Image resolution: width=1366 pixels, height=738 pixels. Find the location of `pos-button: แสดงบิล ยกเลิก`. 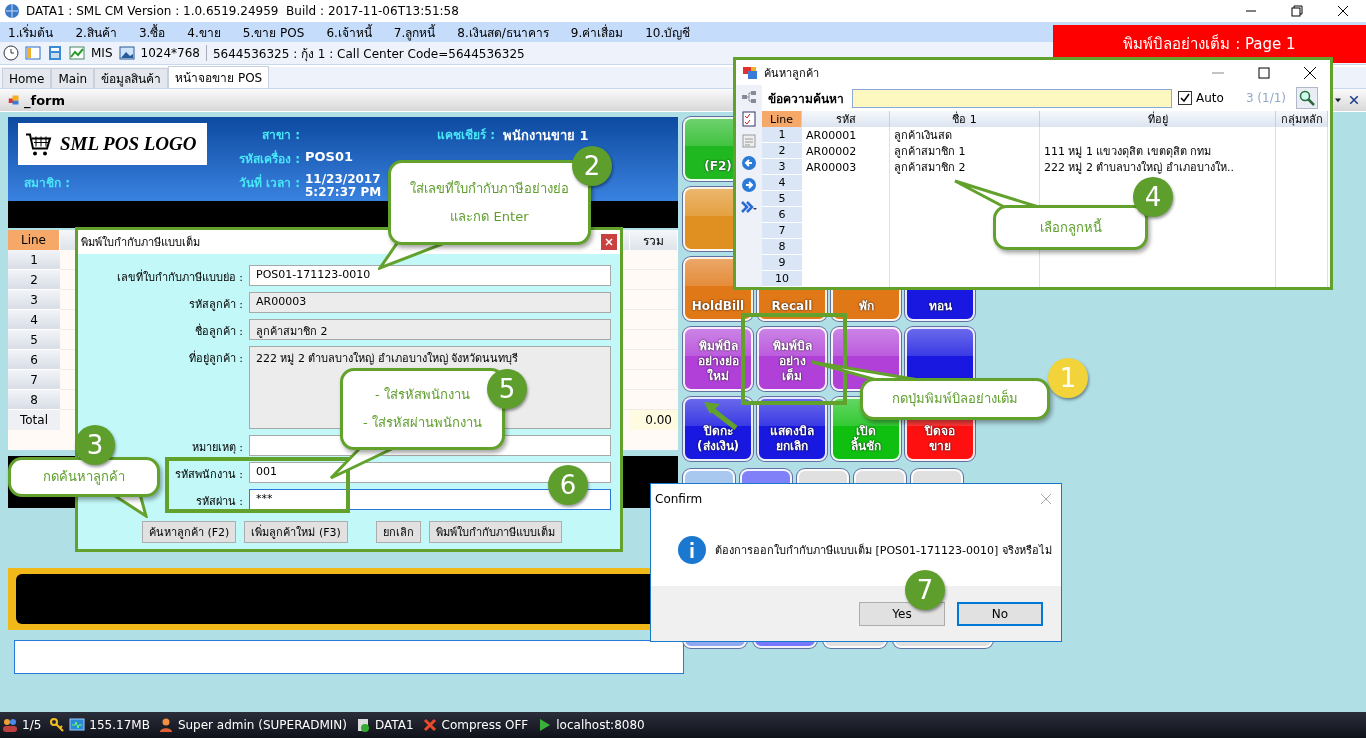

pos-button: แสดงบิล ยกเลิก is located at coordinates (792, 429).